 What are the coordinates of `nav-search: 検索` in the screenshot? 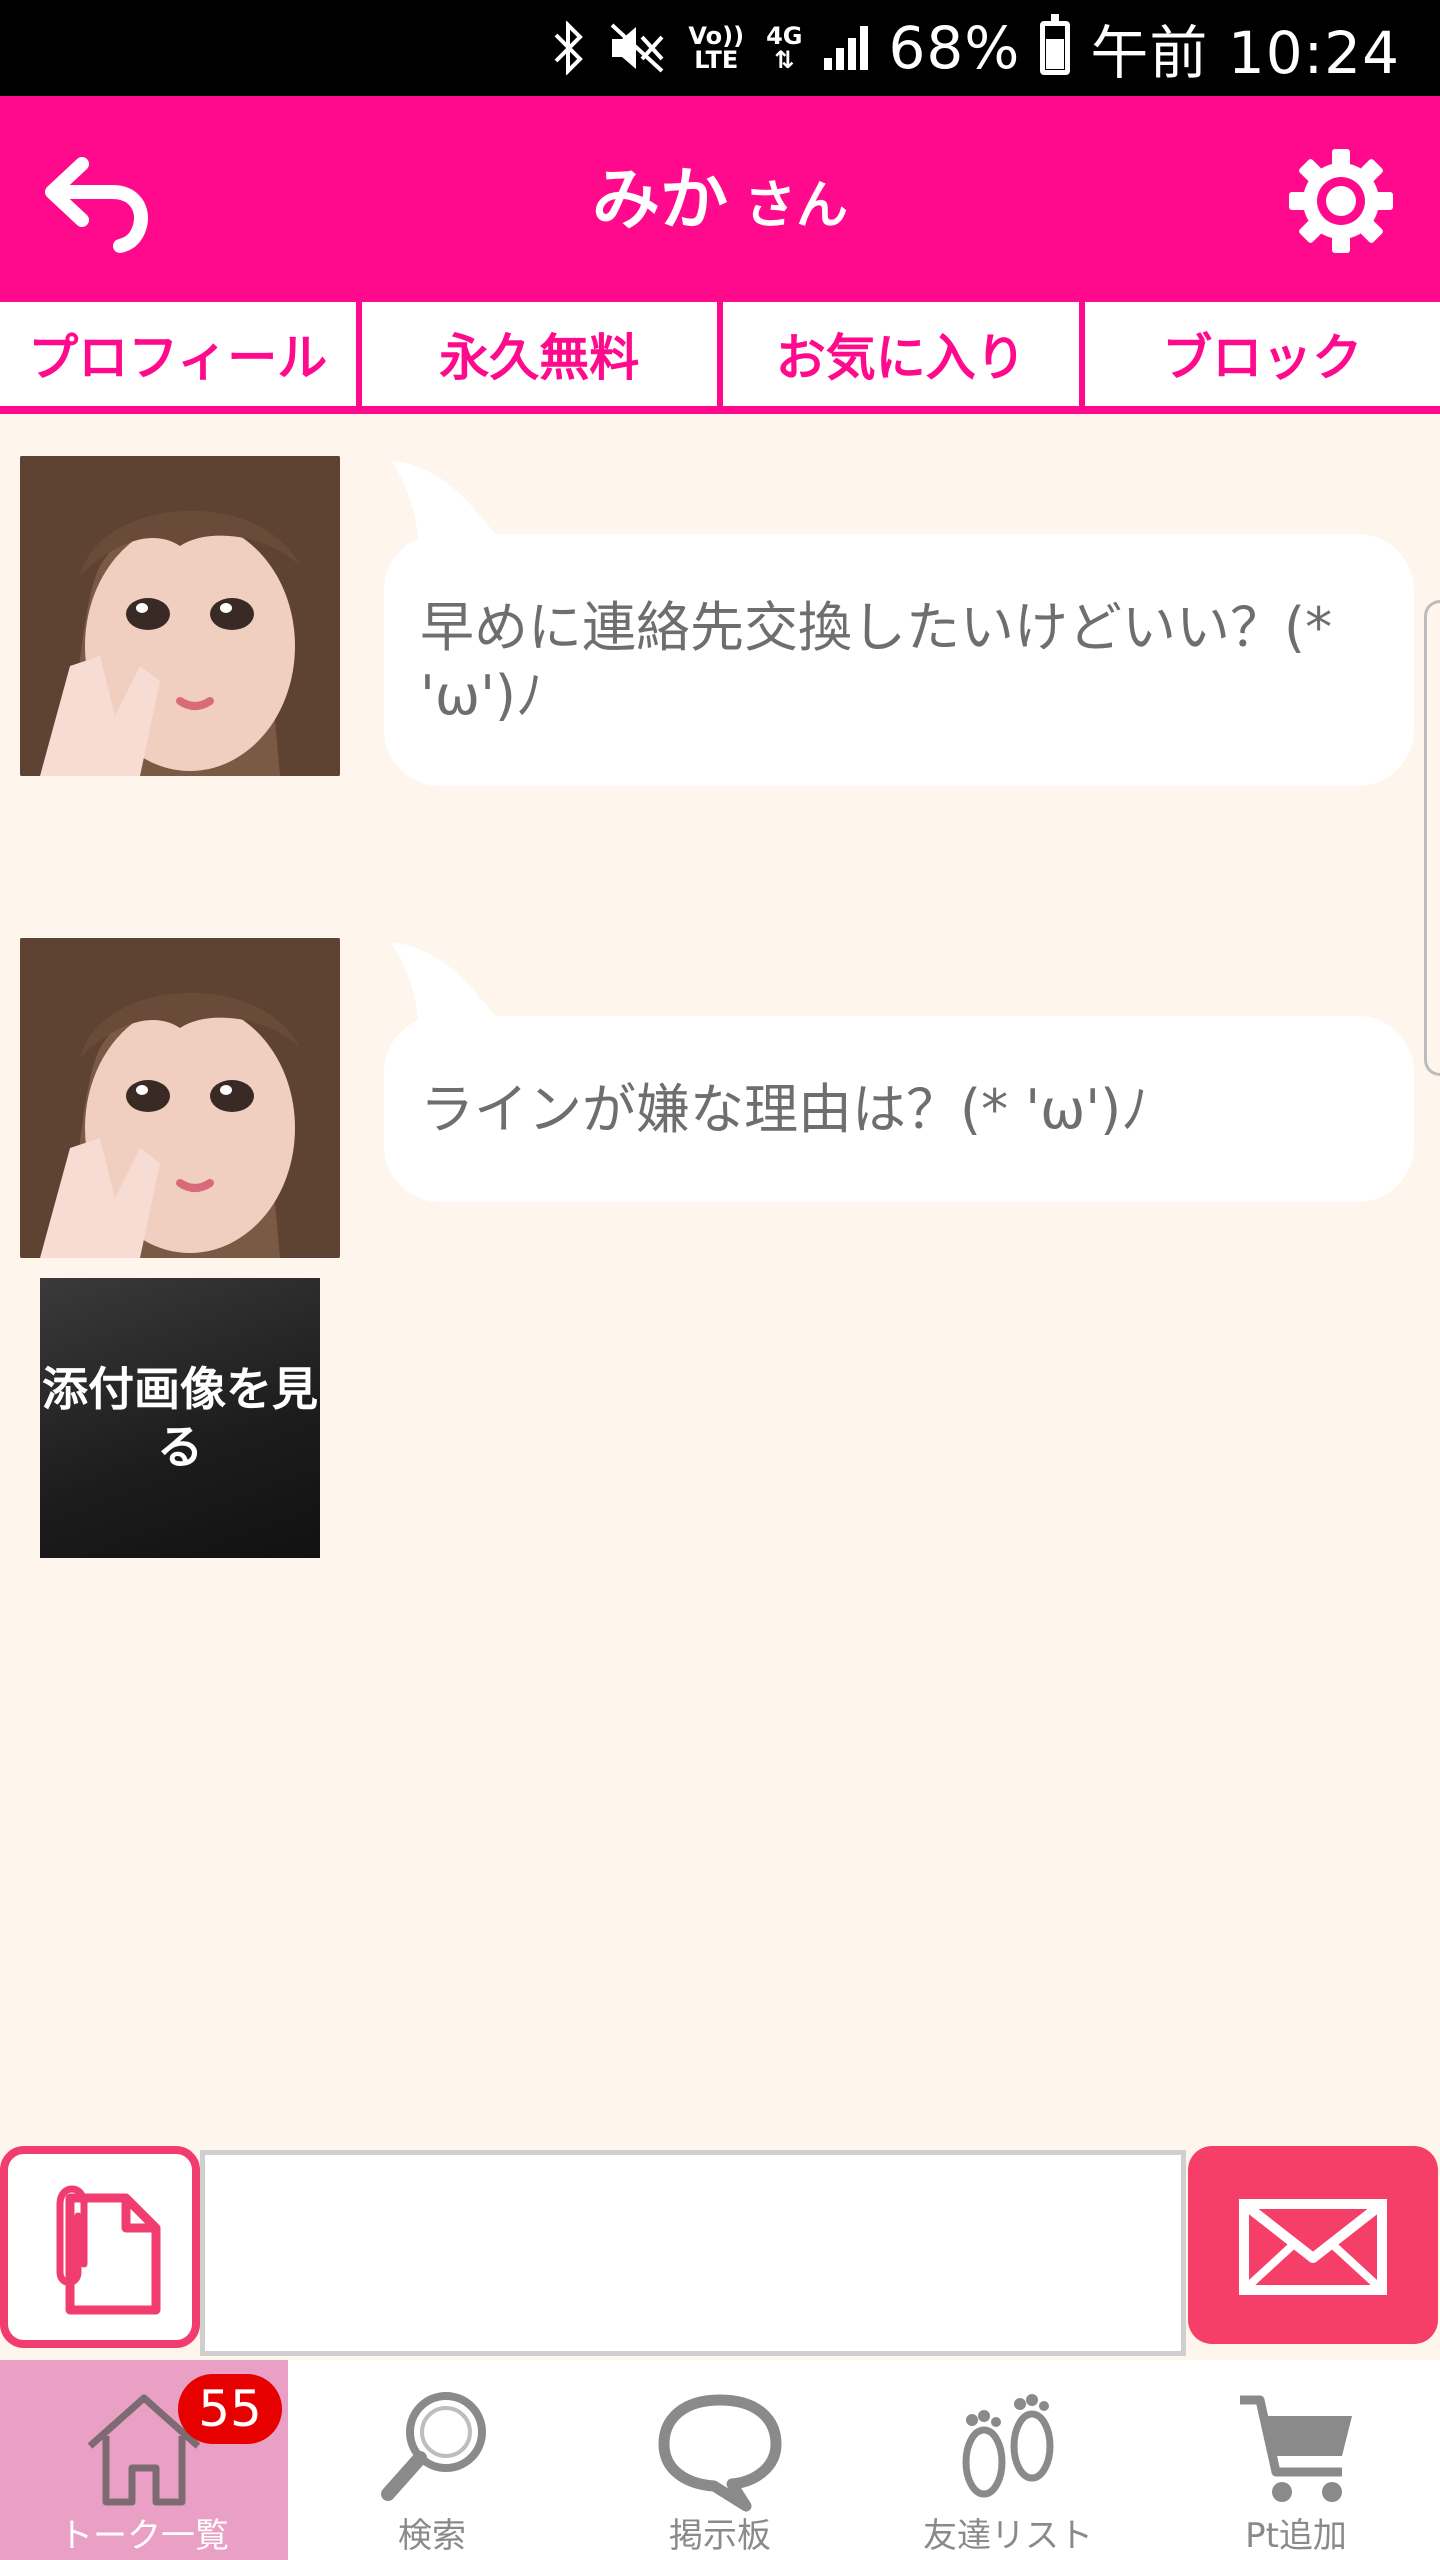 It's located at (432, 2460).